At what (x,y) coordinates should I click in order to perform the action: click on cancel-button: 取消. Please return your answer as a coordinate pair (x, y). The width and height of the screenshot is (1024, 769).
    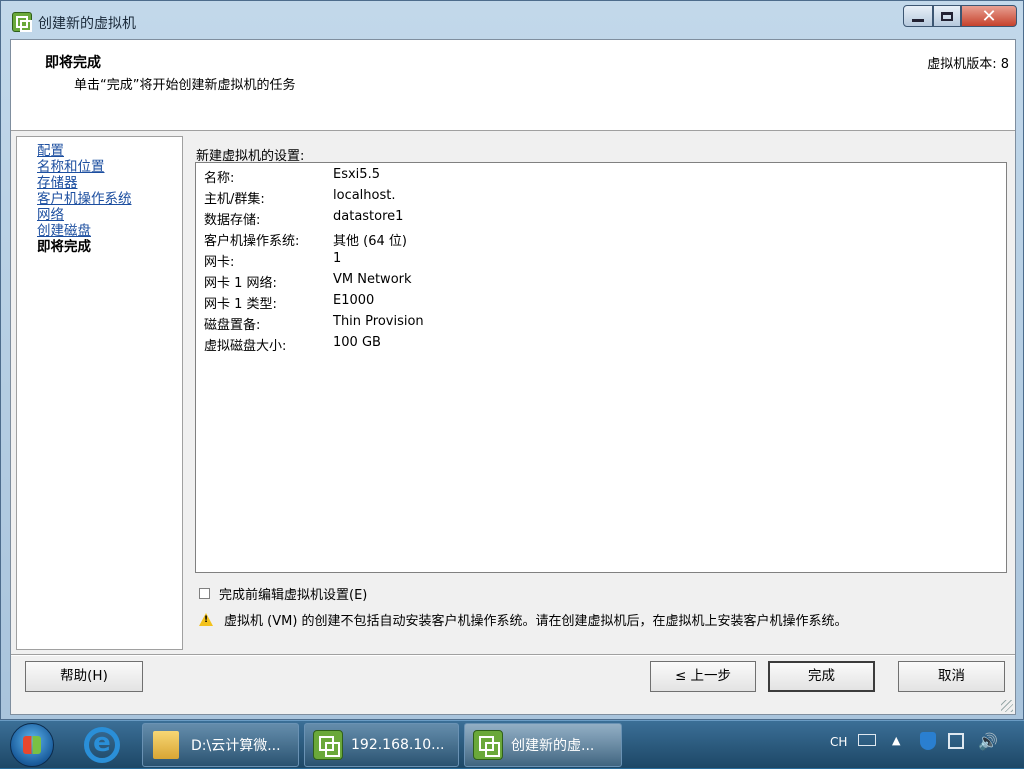
    Looking at the image, I should click on (951, 676).